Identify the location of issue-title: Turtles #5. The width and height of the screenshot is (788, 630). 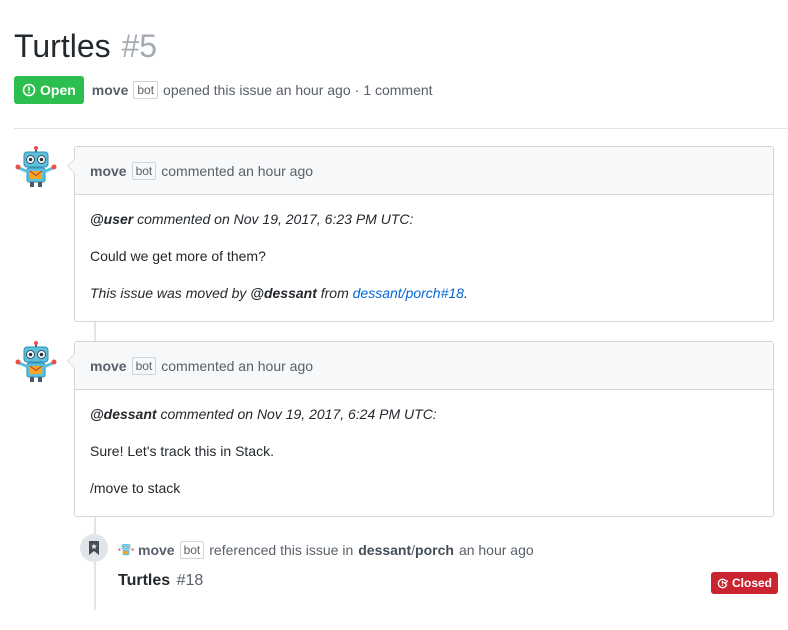
(85, 46).